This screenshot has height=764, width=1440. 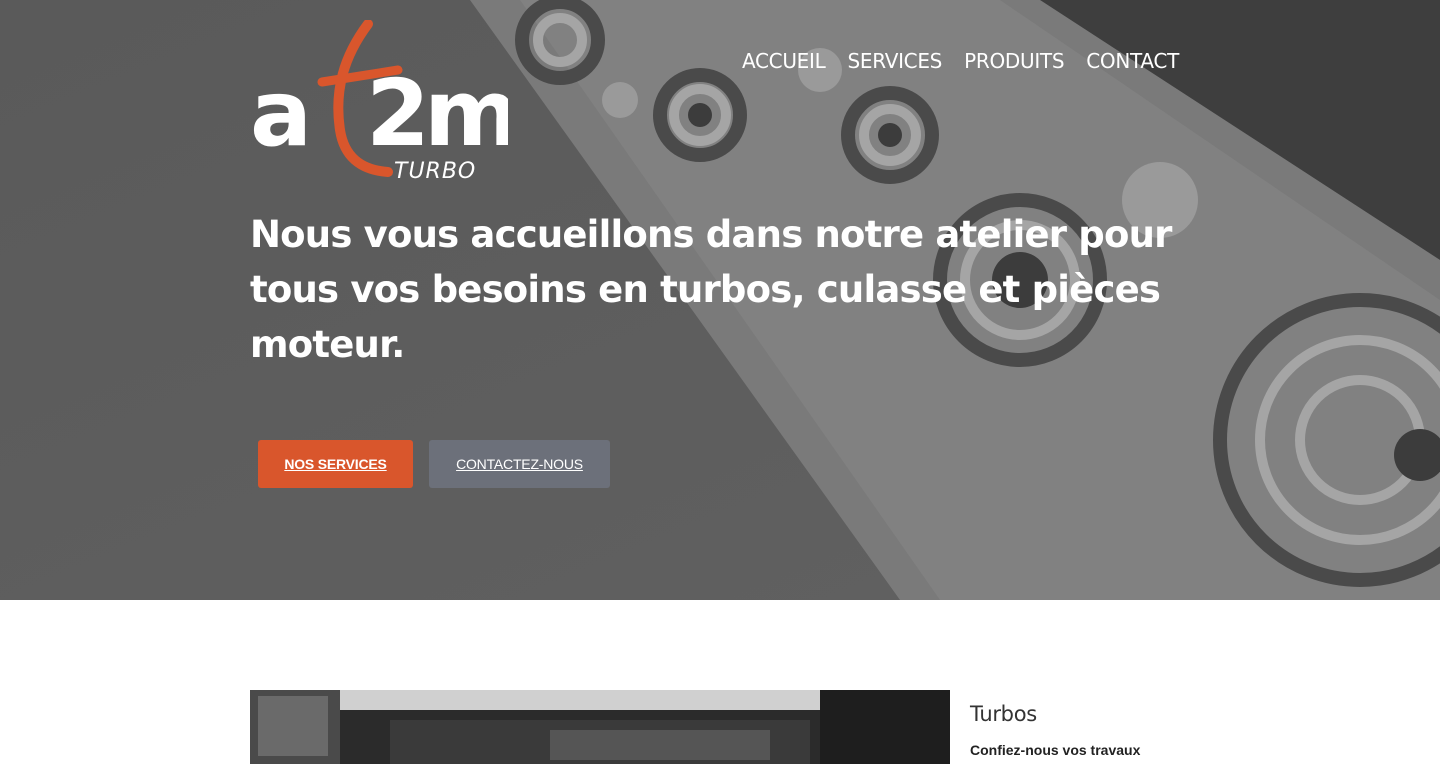 I want to click on nos-services-button: NOS SERVICES, so click(x=335, y=464).